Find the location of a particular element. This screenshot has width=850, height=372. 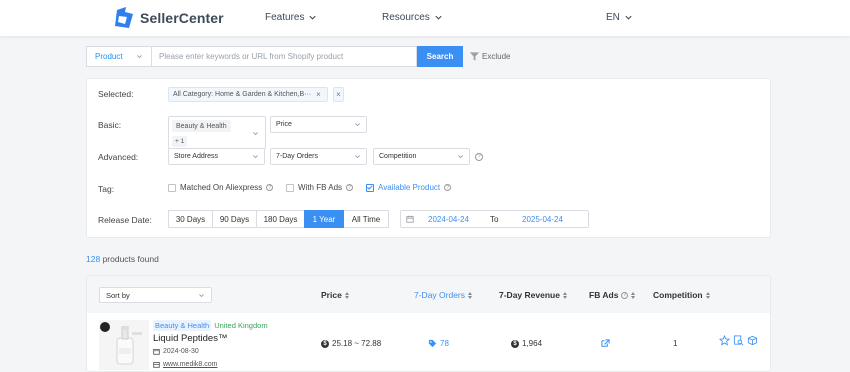

period-180-days: 180 Days is located at coordinates (280, 219).